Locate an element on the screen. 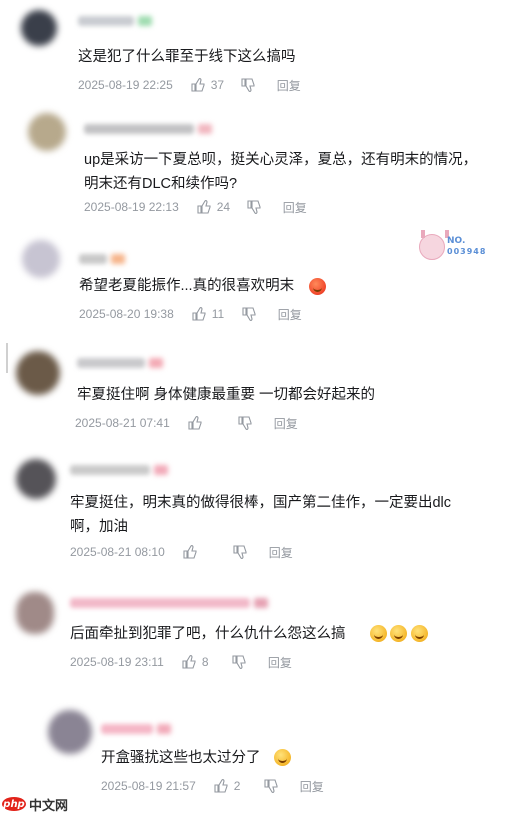  comment-meta: 2025-08-20 19:38 11 回复 is located at coordinates (190, 314).